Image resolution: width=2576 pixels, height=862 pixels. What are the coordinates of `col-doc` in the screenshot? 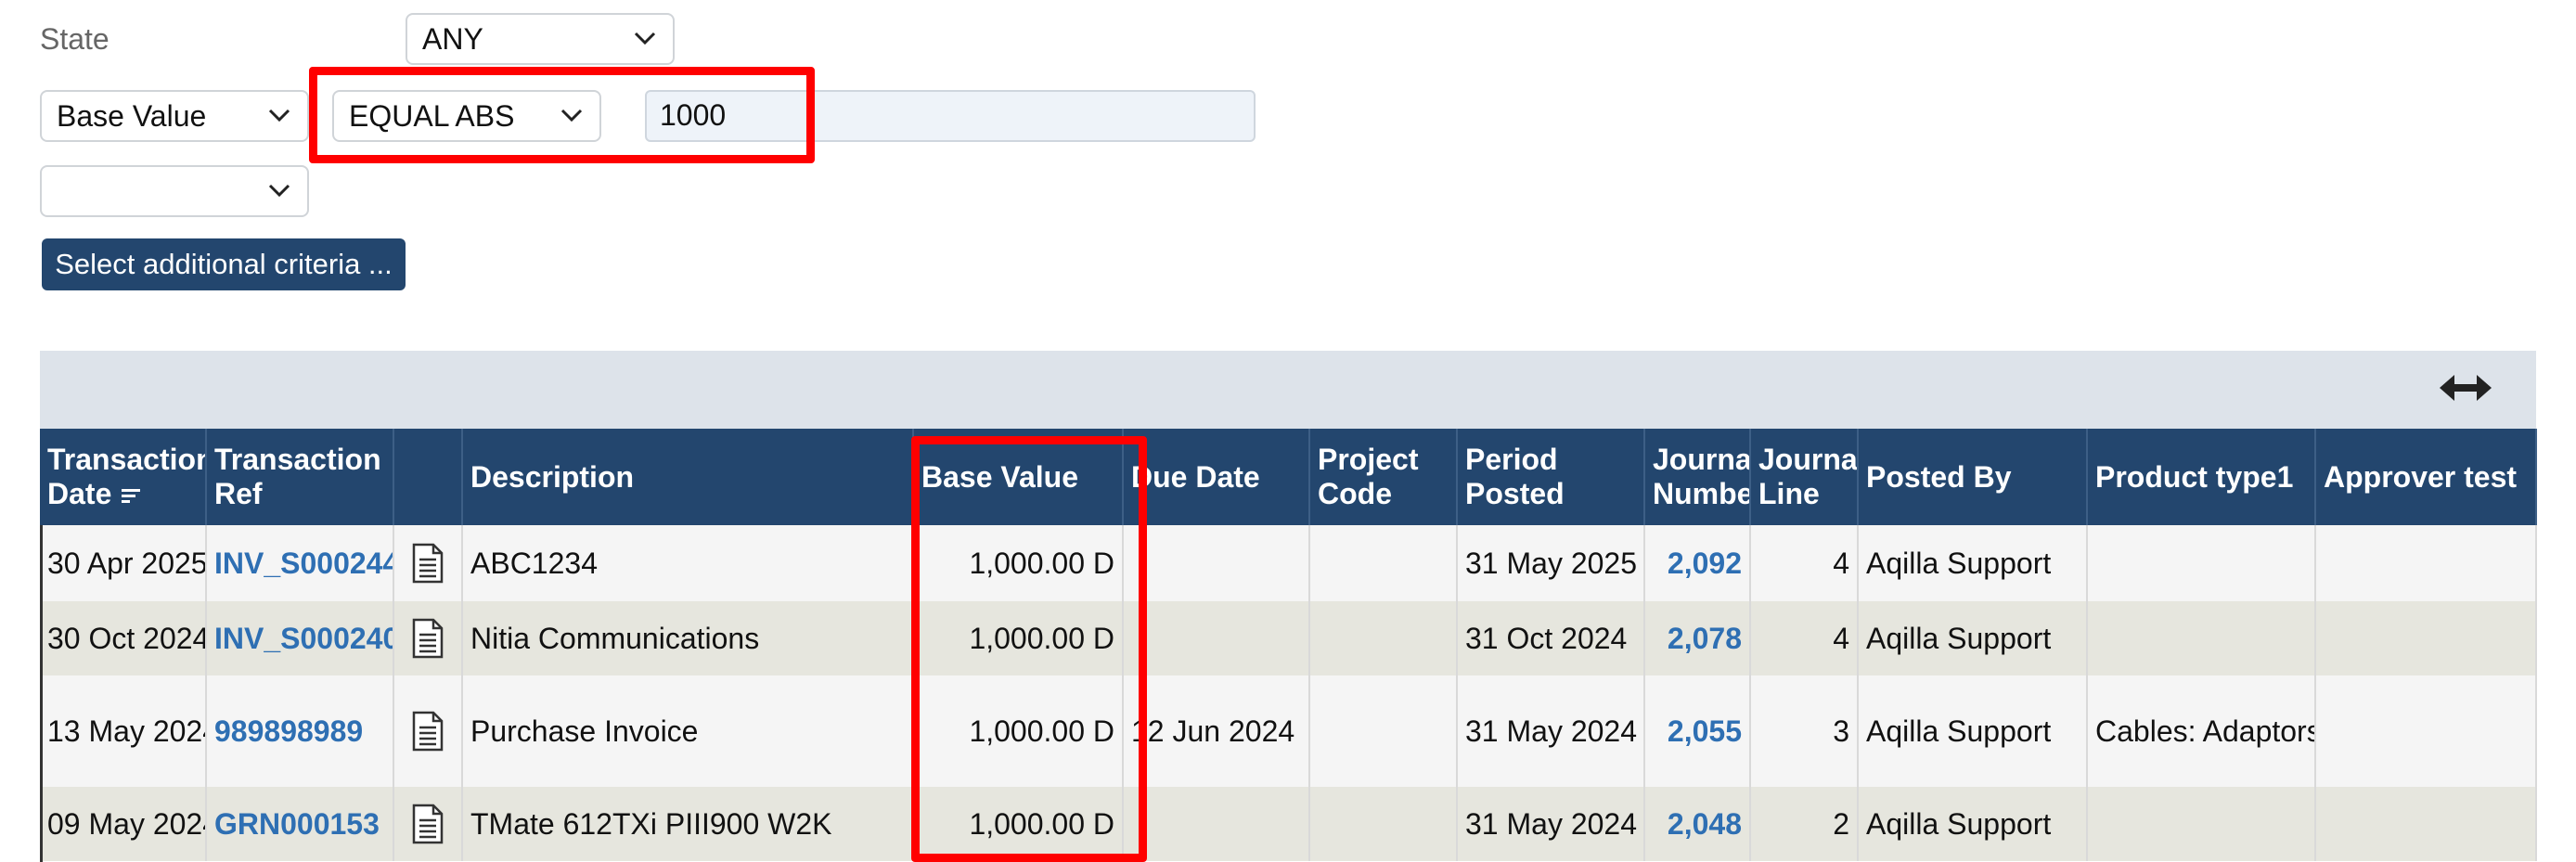 It's located at (428, 477).